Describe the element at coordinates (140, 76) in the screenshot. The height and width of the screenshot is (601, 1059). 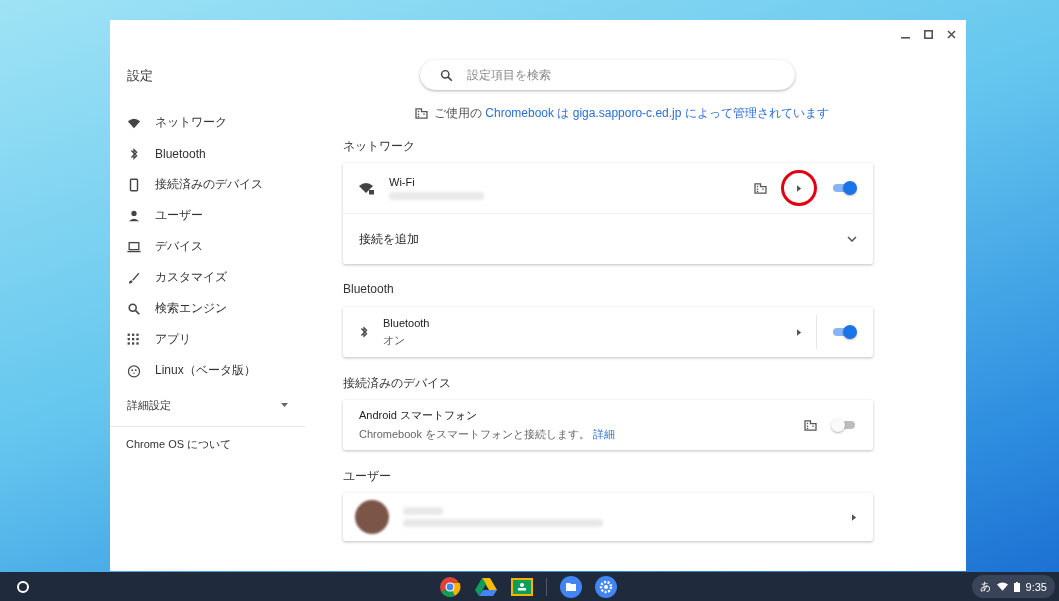
I see `window-title: 設定` at that location.